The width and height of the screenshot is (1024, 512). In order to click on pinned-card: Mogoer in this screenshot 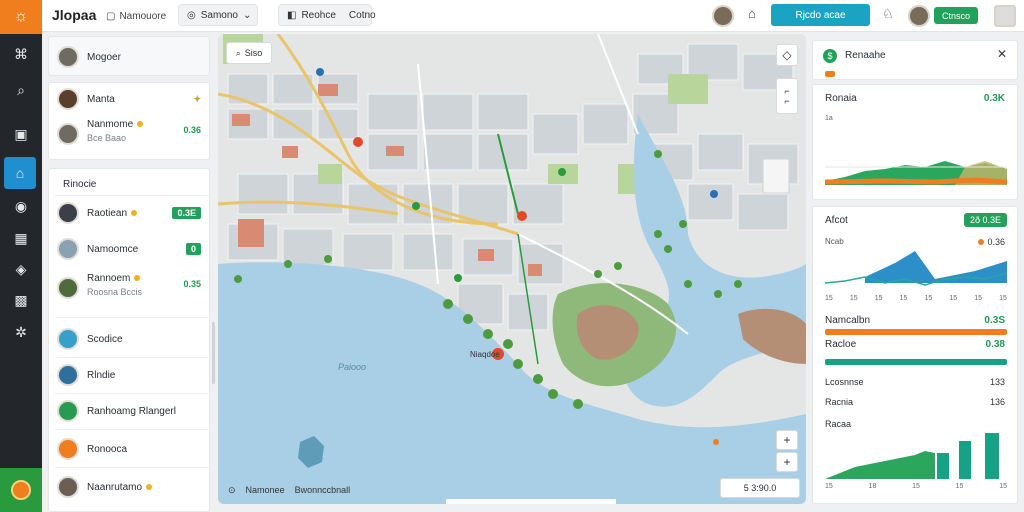, I will do `click(129, 56)`.